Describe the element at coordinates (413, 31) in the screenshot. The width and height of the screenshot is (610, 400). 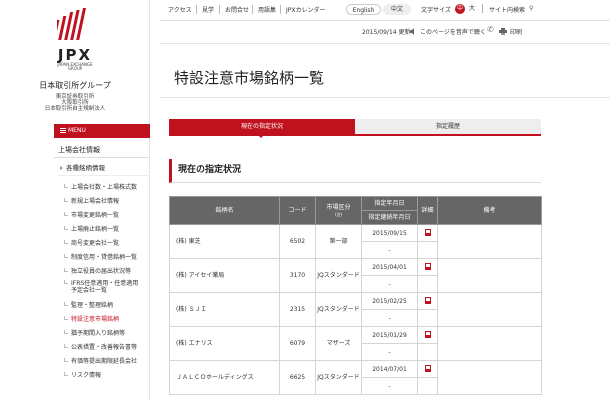
I see `speaker-icon` at that location.